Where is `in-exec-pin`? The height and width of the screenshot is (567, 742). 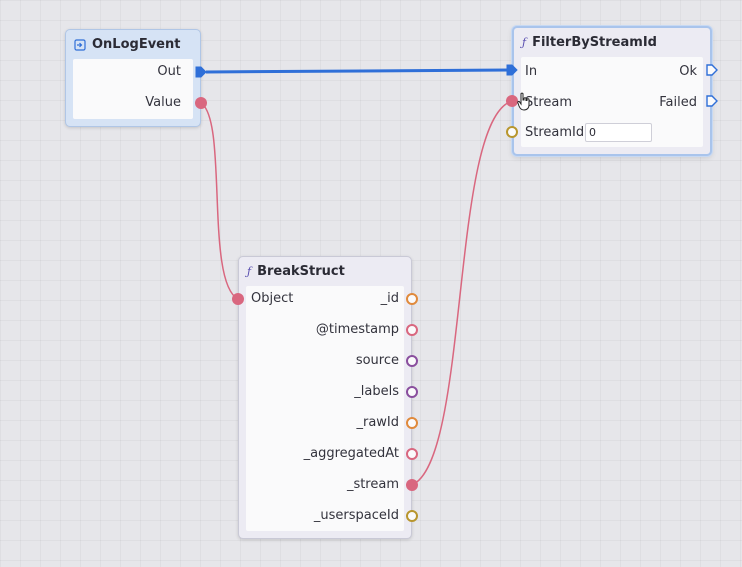 in-exec-pin is located at coordinates (512, 70).